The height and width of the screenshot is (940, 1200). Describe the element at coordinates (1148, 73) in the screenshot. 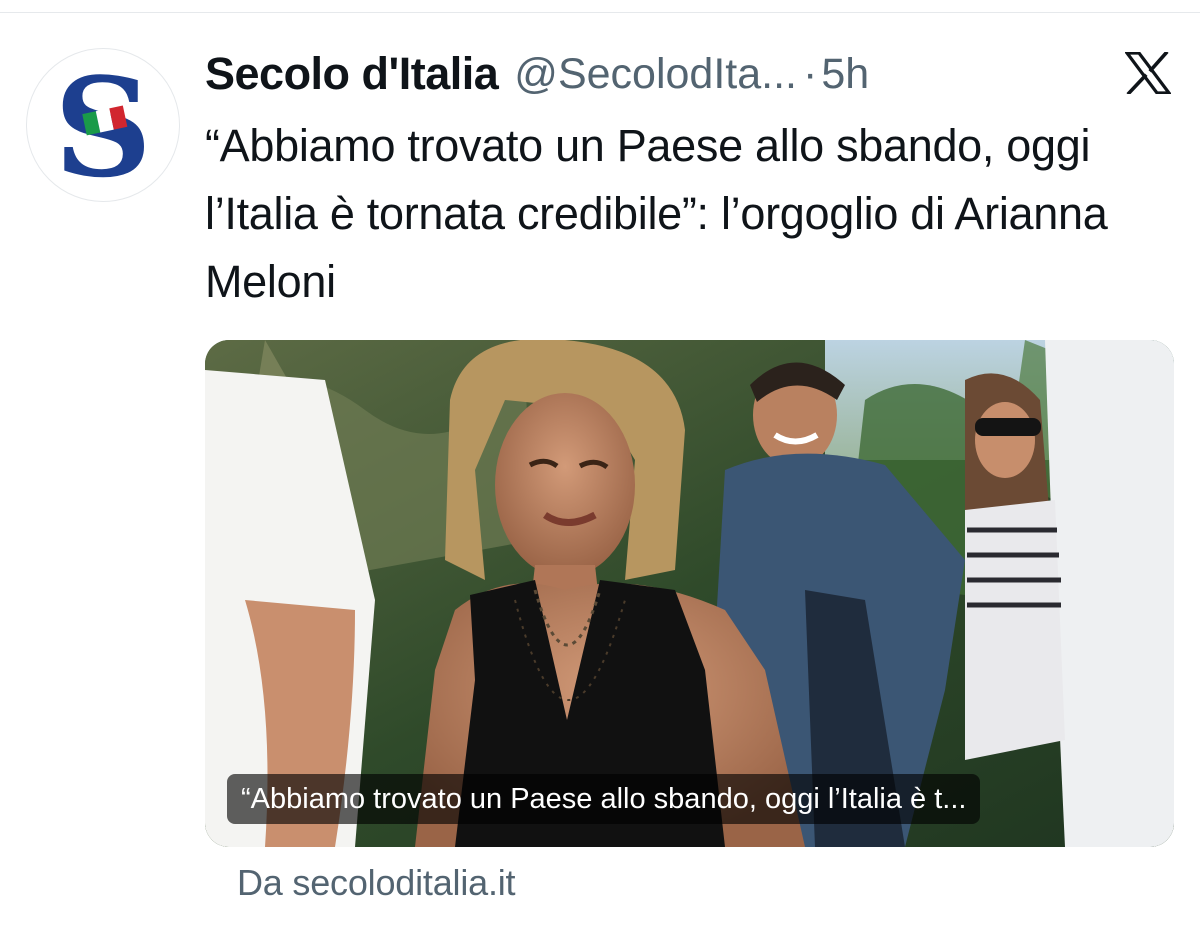

I see `x-logo-icon` at that location.